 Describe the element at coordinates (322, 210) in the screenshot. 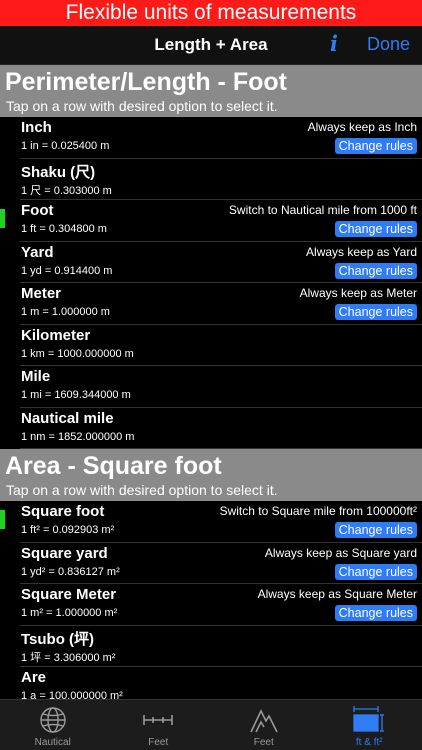

I see `unit-rule: Switch to Nautical mile from 1000 ft` at that location.